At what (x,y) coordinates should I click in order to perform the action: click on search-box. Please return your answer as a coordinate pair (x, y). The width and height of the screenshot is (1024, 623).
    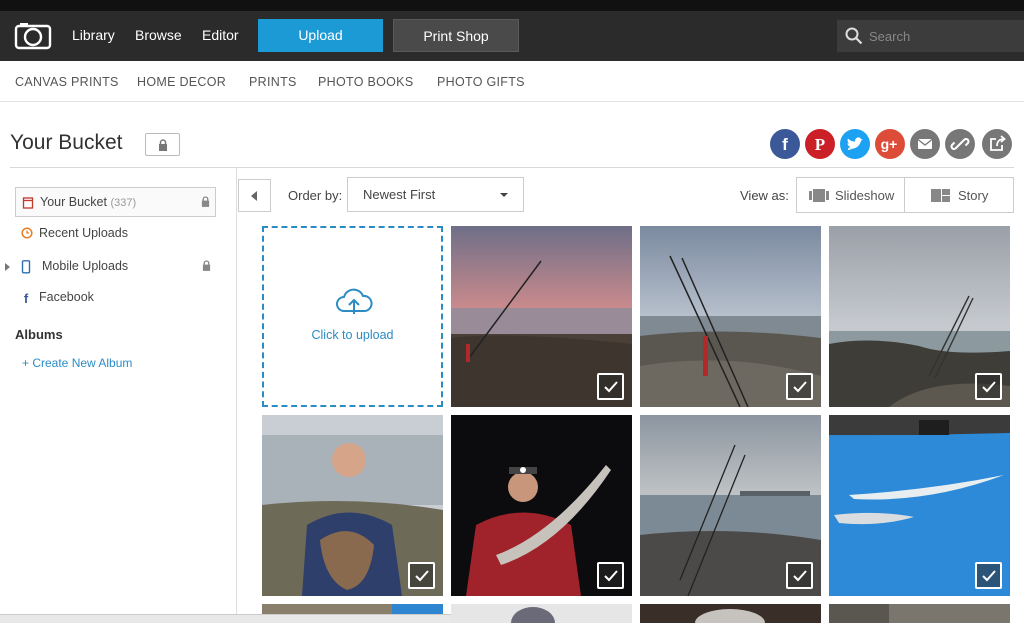
    Looking at the image, I should click on (930, 36).